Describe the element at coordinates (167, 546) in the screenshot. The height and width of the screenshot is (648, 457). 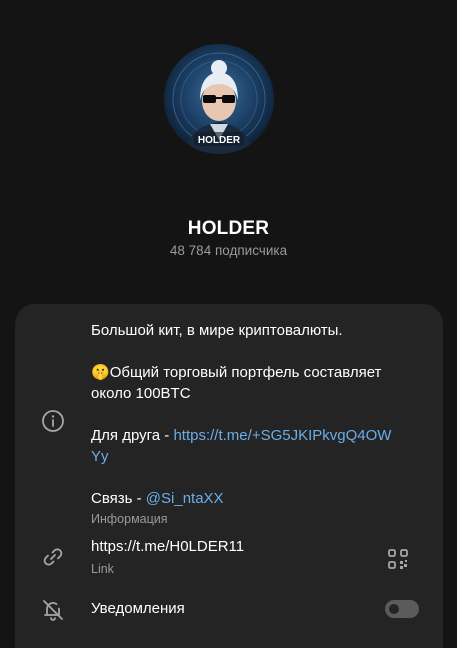
I see `channel-link: https://t.me/H0LDER11` at that location.